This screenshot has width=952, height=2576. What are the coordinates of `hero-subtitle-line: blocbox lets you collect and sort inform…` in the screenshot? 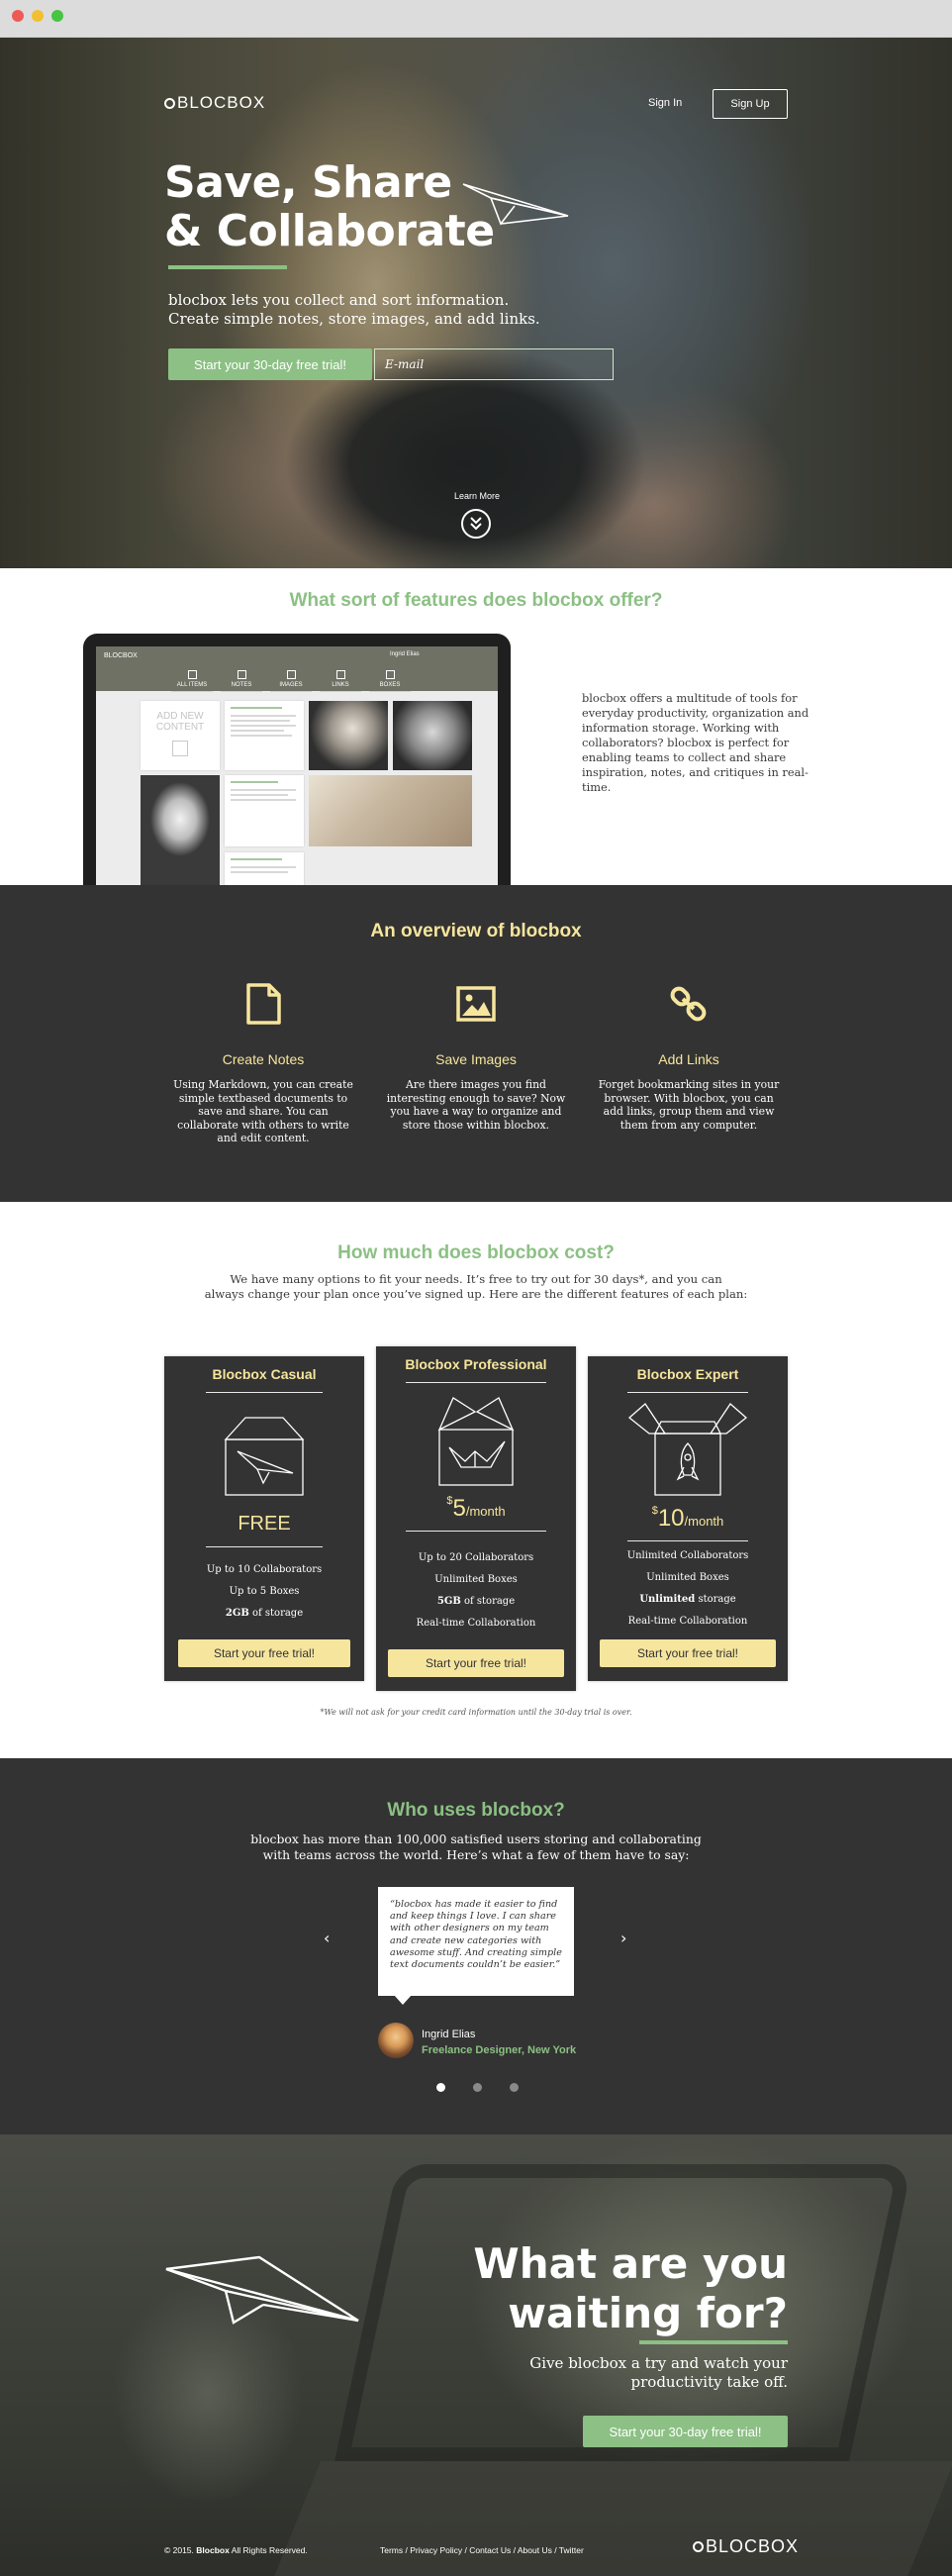 It's located at (339, 300).